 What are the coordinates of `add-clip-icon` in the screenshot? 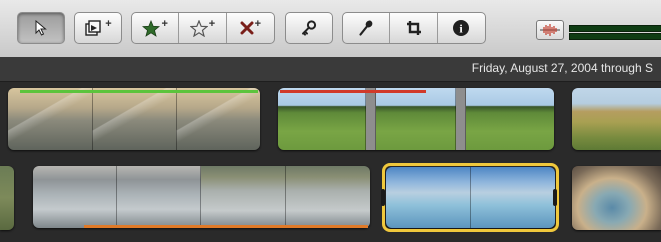 It's located at (93, 28).